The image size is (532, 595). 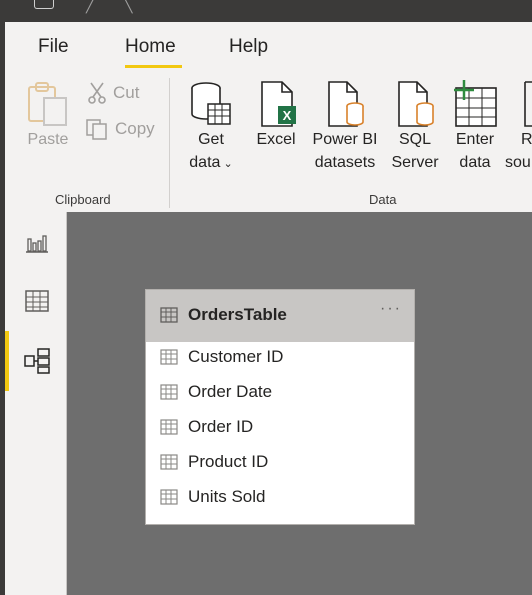 I want to click on field-row: Order Date, so click(x=216, y=392).